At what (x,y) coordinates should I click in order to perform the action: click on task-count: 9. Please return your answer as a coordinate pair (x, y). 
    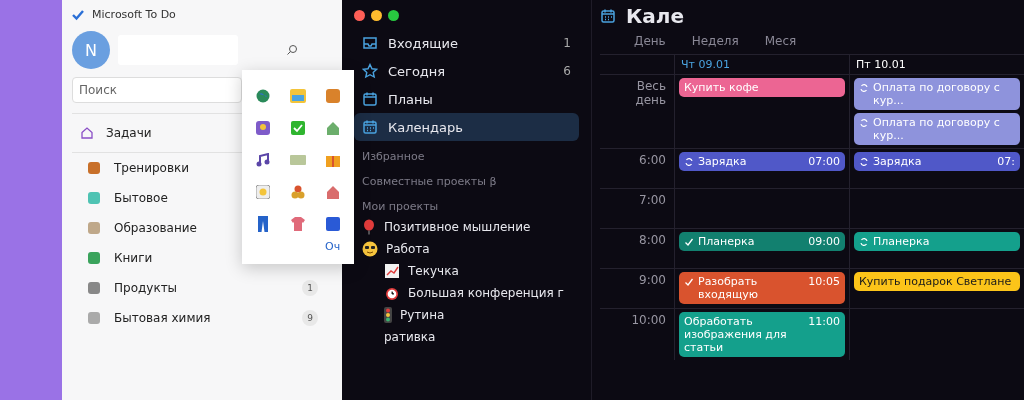
    Looking at the image, I should click on (310, 318).